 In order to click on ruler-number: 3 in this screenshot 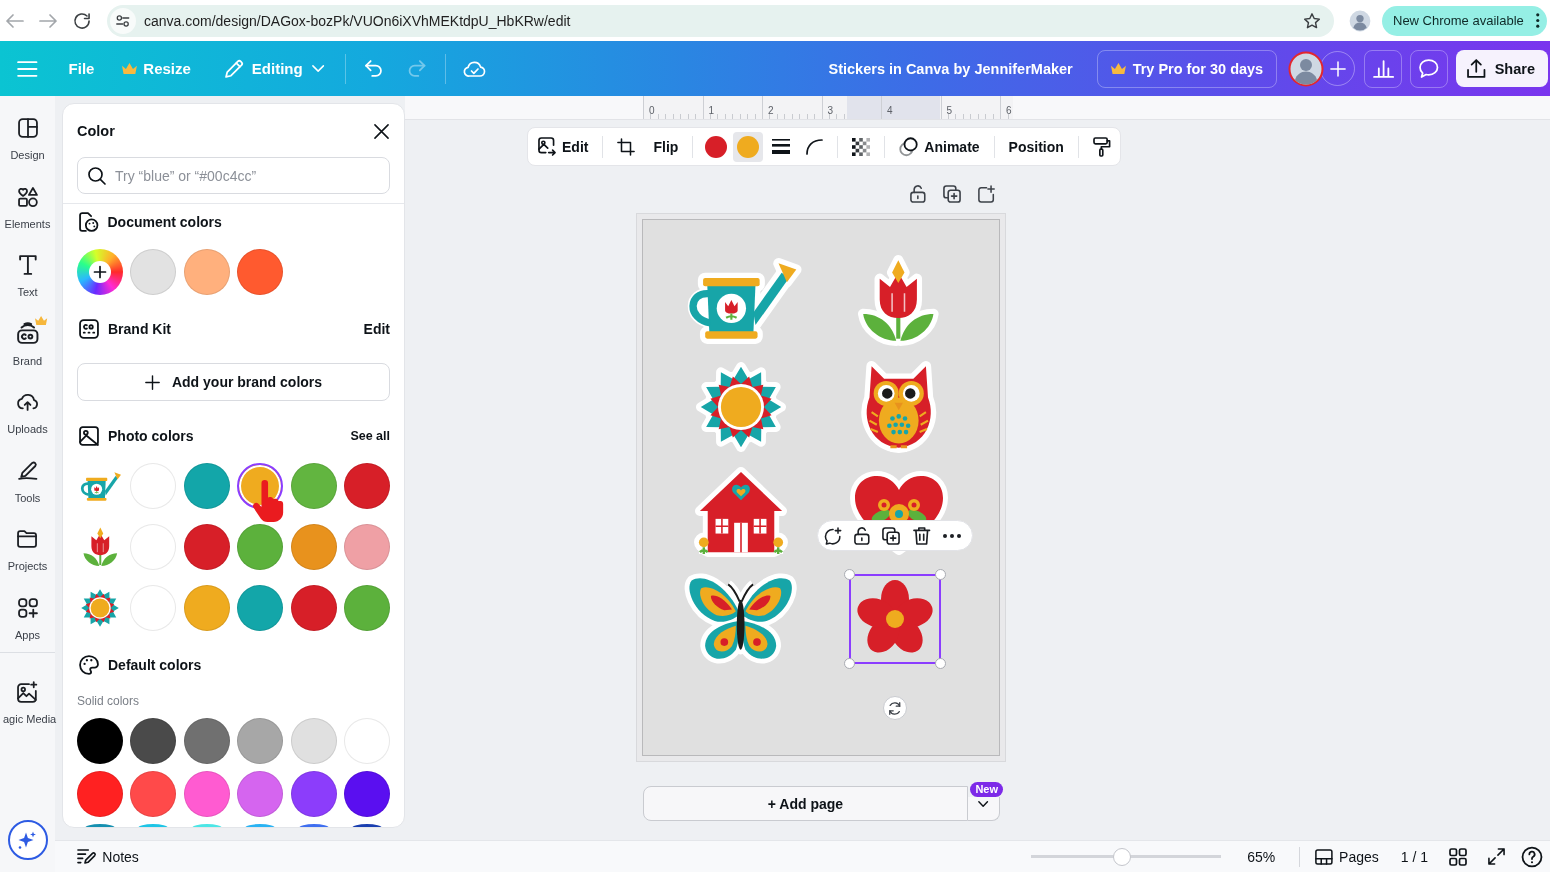, I will do `click(830, 110)`.